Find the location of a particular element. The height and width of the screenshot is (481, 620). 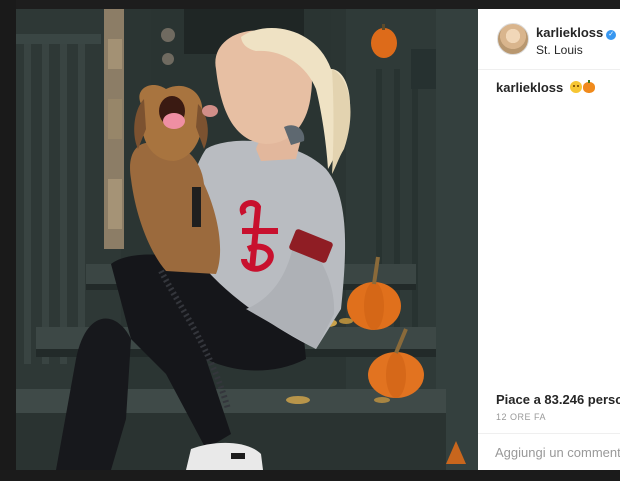

modal-backdrop-left is located at coordinates (8, 240).